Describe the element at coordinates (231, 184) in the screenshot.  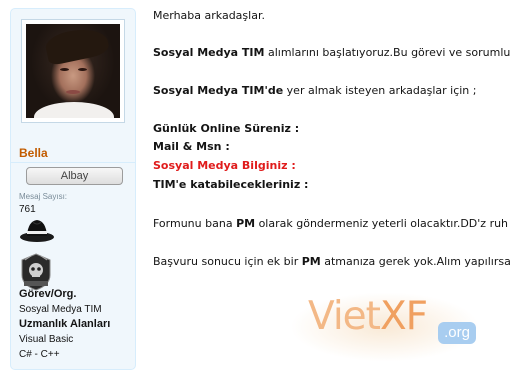
I see `form-field-contribution: TIM'e katabilecekleriniz :` at that location.